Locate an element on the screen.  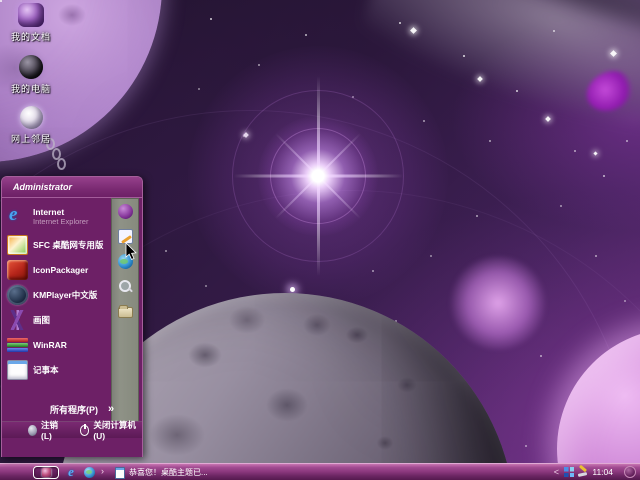
start-button is located at coordinates (46, 472).